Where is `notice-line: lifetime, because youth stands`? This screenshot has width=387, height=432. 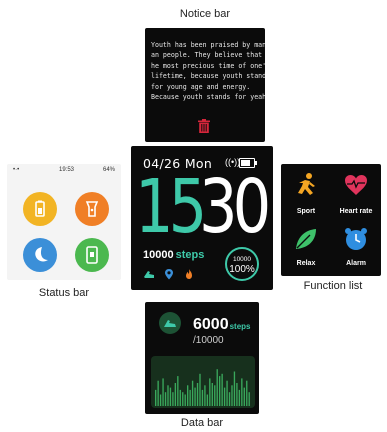
notice-line: lifetime, because youth stands is located at coordinates (208, 76).